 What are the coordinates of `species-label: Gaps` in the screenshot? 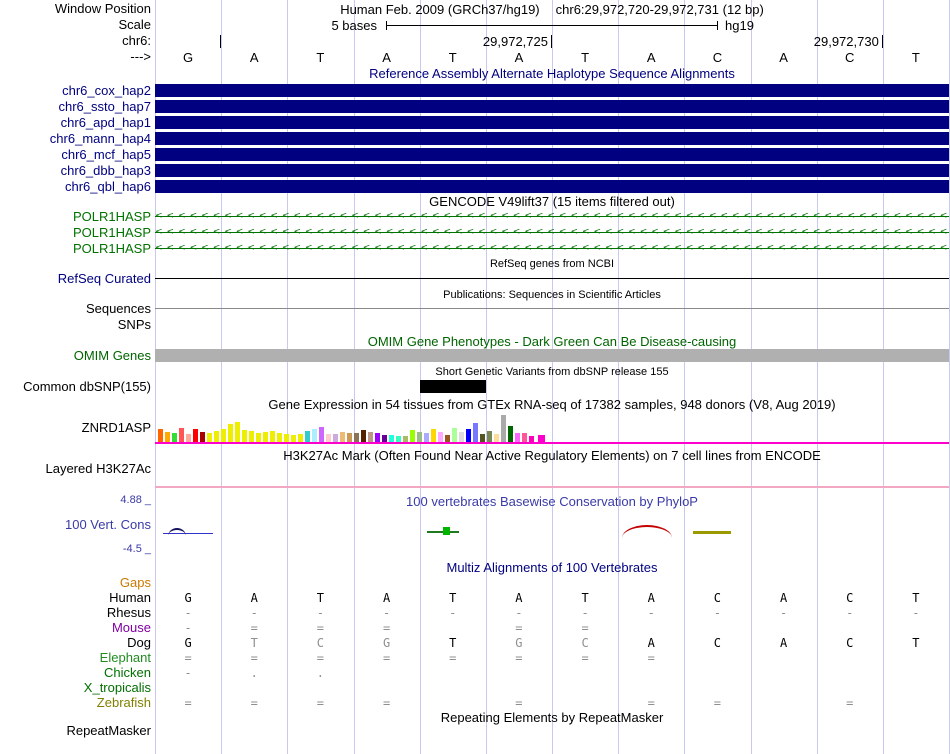 It's located at (75, 583).